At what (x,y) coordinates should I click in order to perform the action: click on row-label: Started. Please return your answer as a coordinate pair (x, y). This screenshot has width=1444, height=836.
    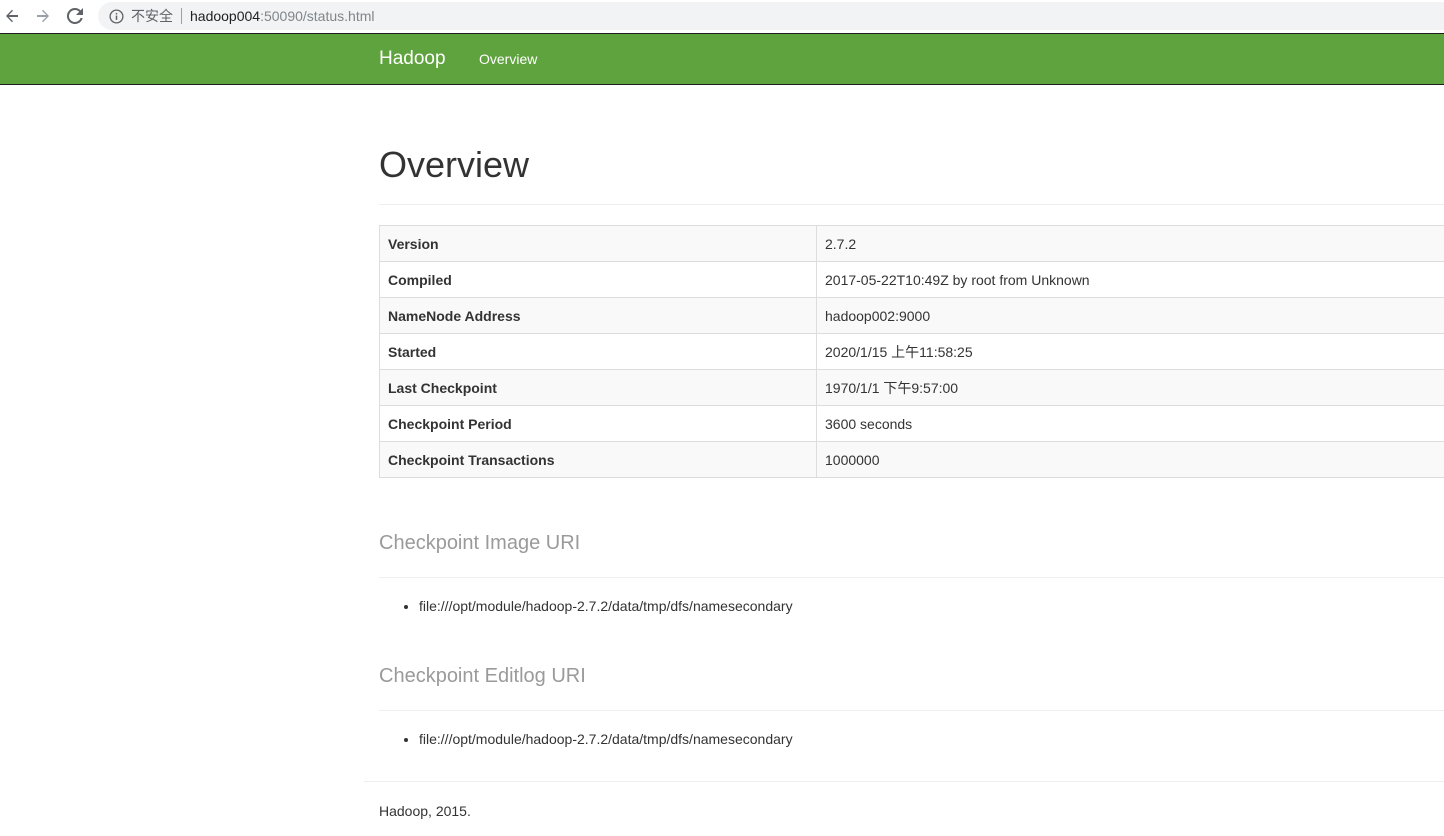
    Looking at the image, I should click on (598, 351).